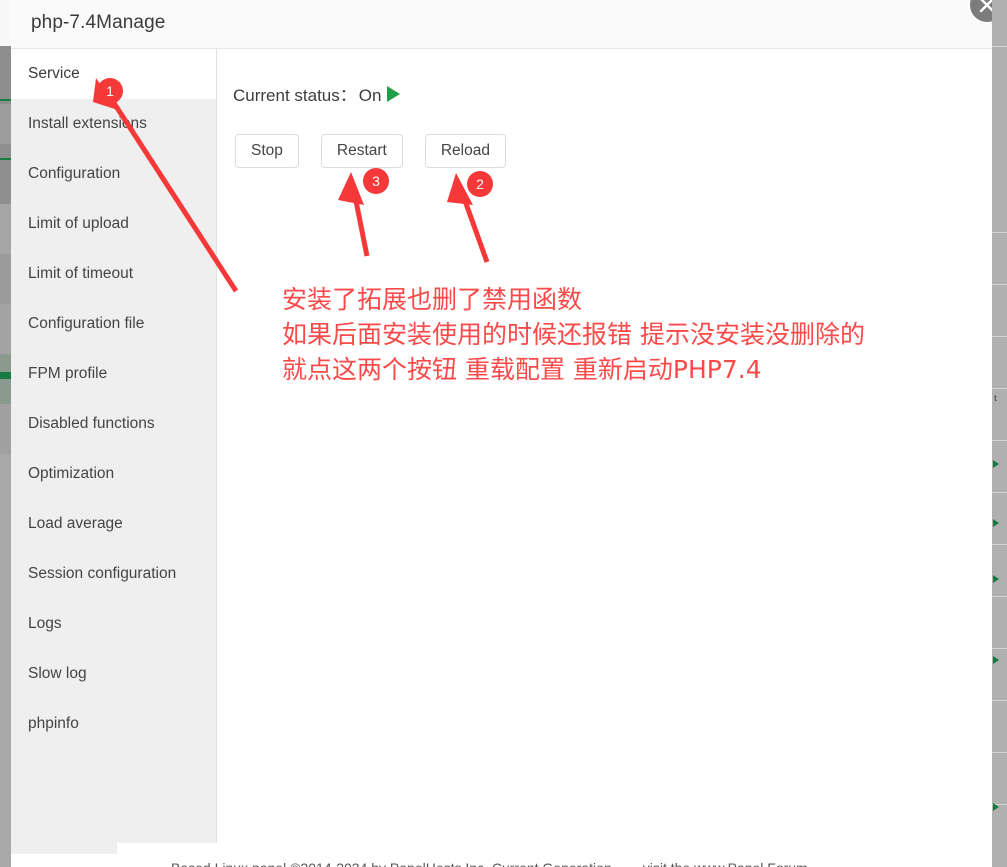 The image size is (1007, 867). What do you see at coordinates (465, 151) in the screenshot?
I see `reload-button: Reload` at bounding box center [465, 151].